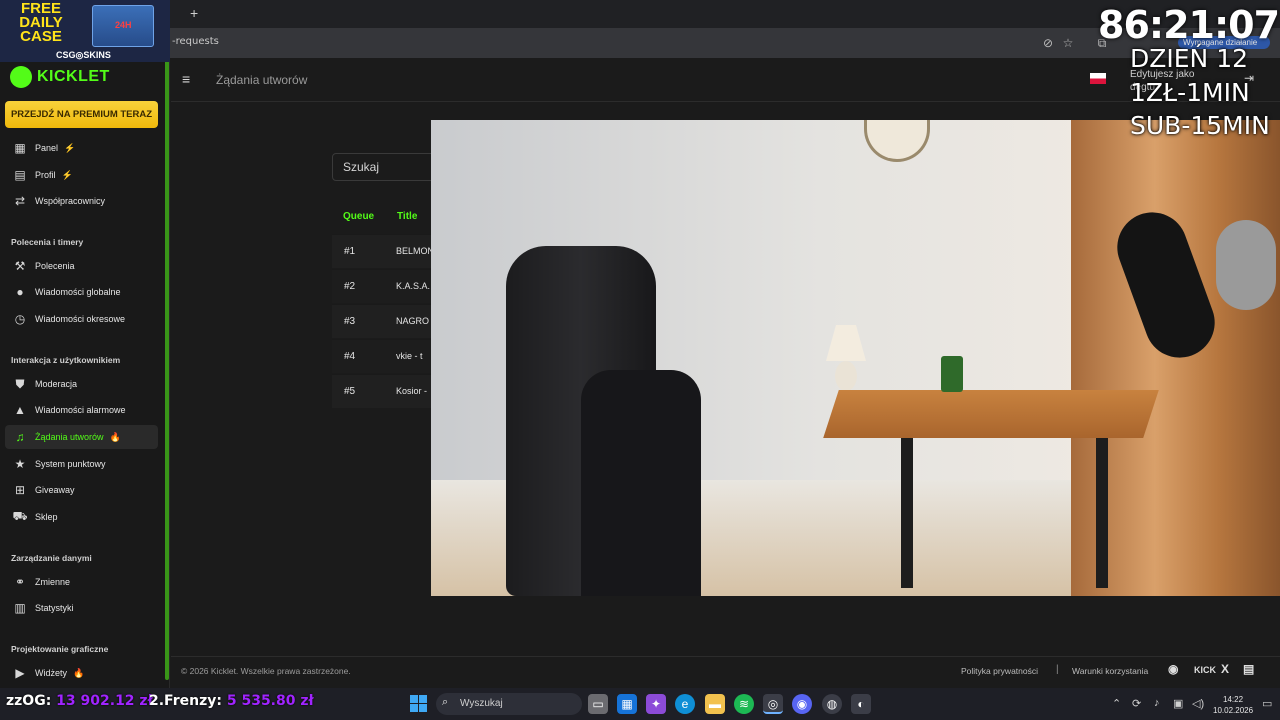  Describe the element at coordinates (358, 216) in the screenshot. I see `column-header-queue: Queue` at that location.